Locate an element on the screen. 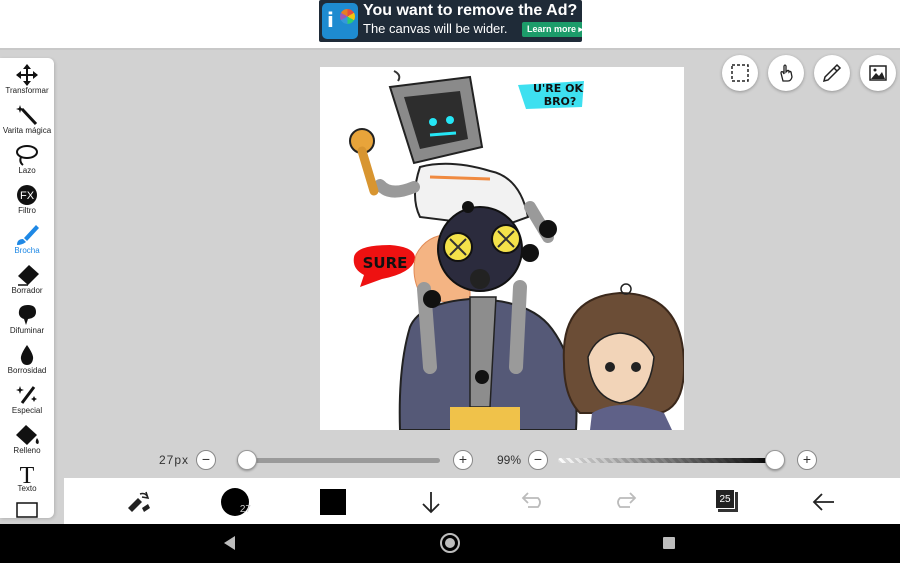  brush-size-badge: 27 is located at coordinates (245, 509).